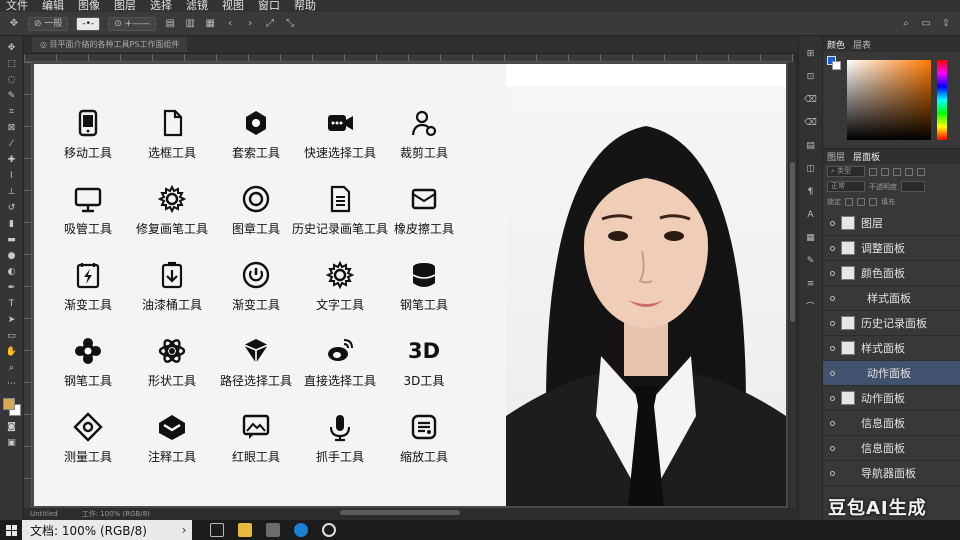 This screenshot has width=960, height=540. I want to click on menu-item: 文件, so click(17, 6).